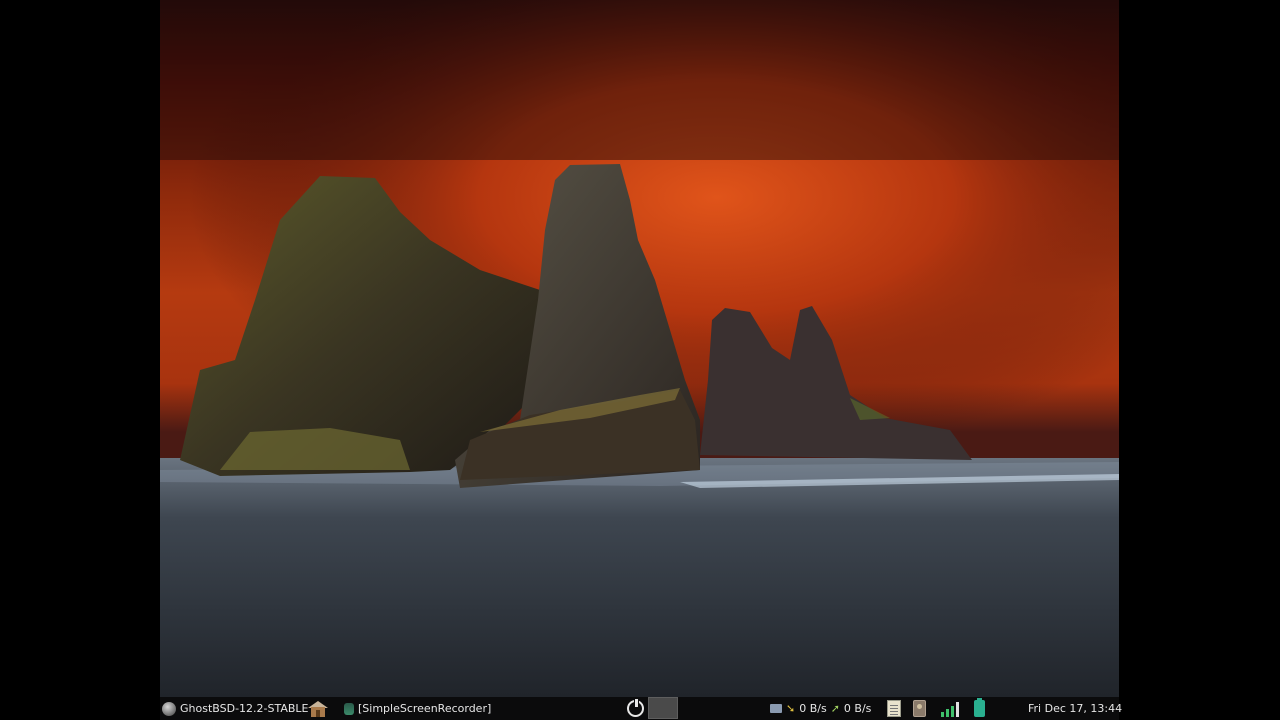  I want to click on task-title: [SimpleScreenRecorder], so click(425, 708).